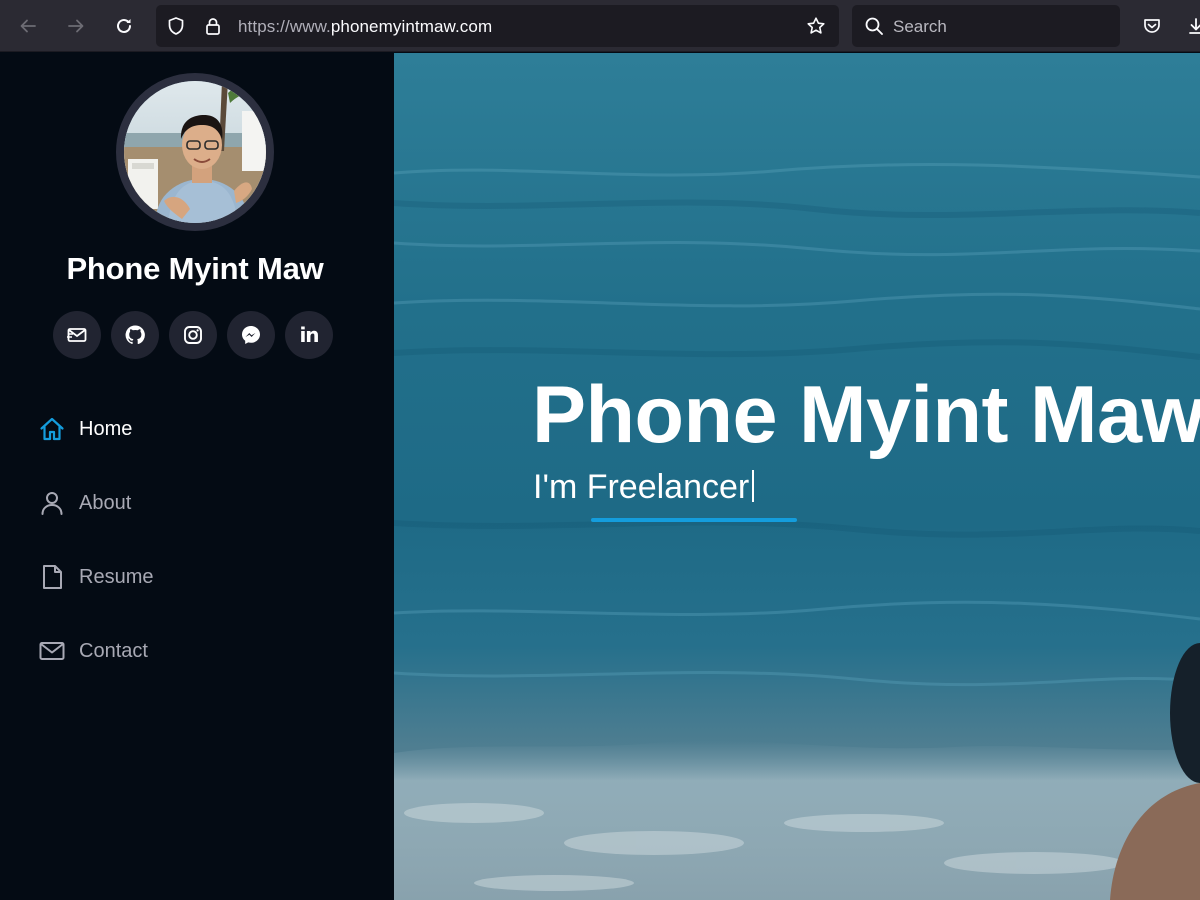 The height and width of the screenshot is (900, 1200). I want to click on linkedin-icon: in, so click(309, 335).